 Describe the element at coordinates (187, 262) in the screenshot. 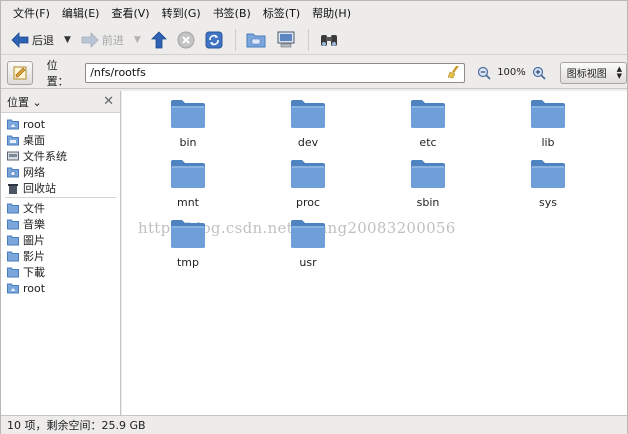

I see `folder-name: tmp` at that location.